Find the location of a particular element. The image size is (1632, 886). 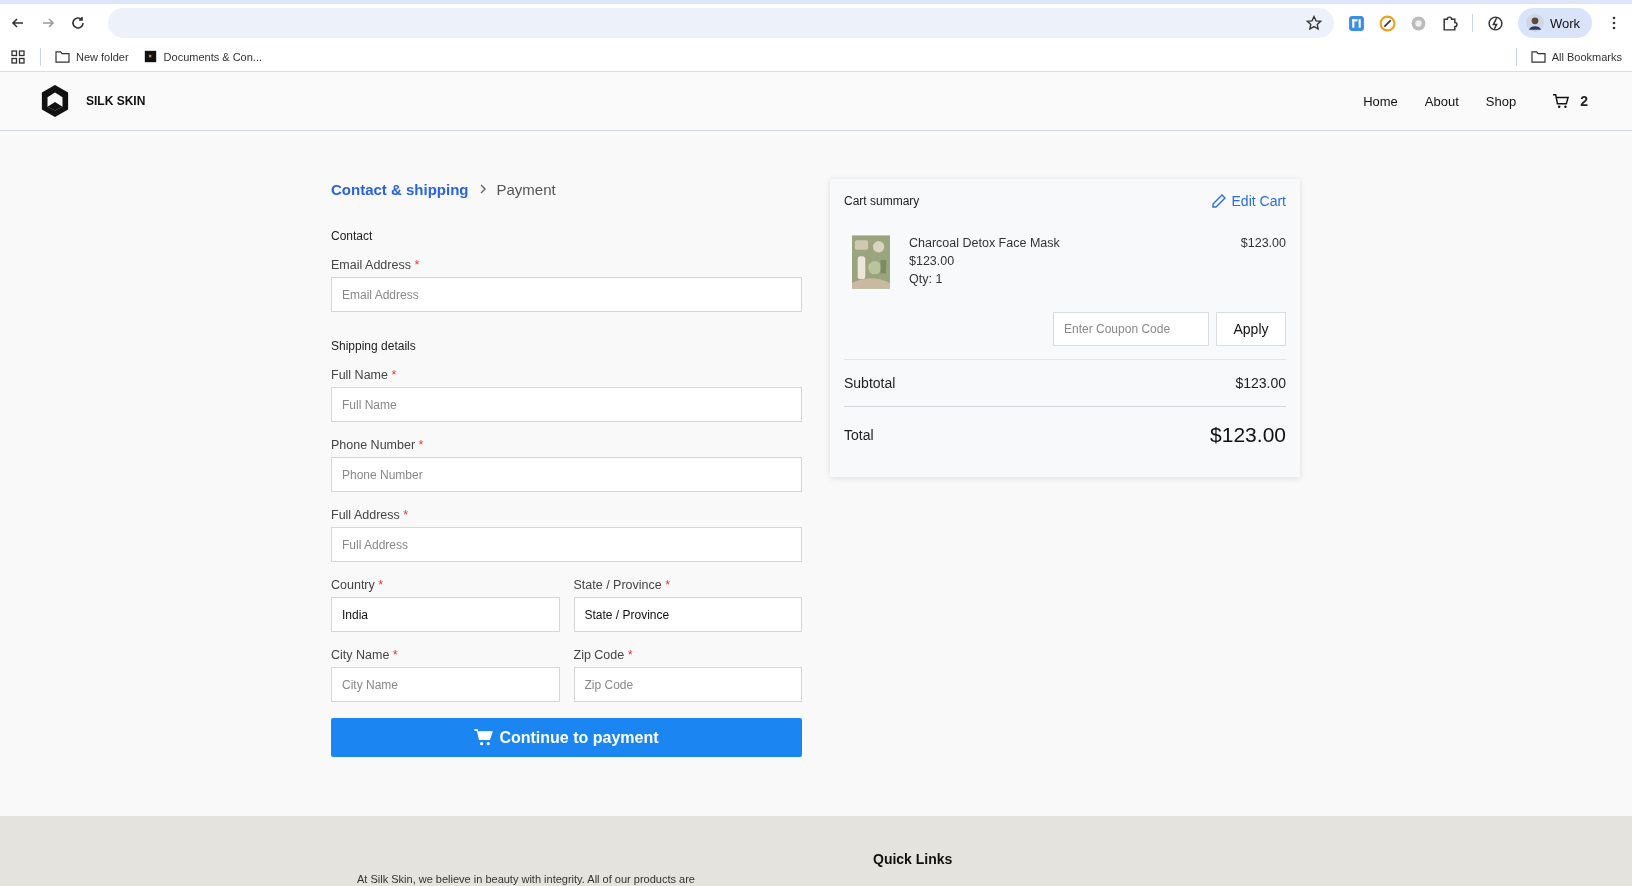

field-label: State / Province * is located at coordinates (622, 585).